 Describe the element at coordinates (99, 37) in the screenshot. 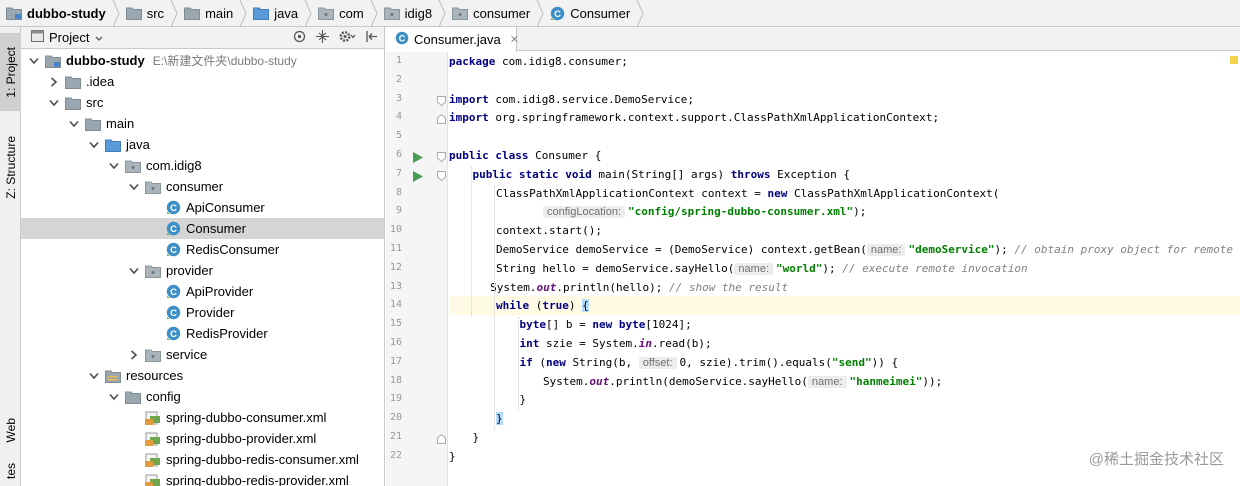

I see `view-dropdown-icon` at that location.